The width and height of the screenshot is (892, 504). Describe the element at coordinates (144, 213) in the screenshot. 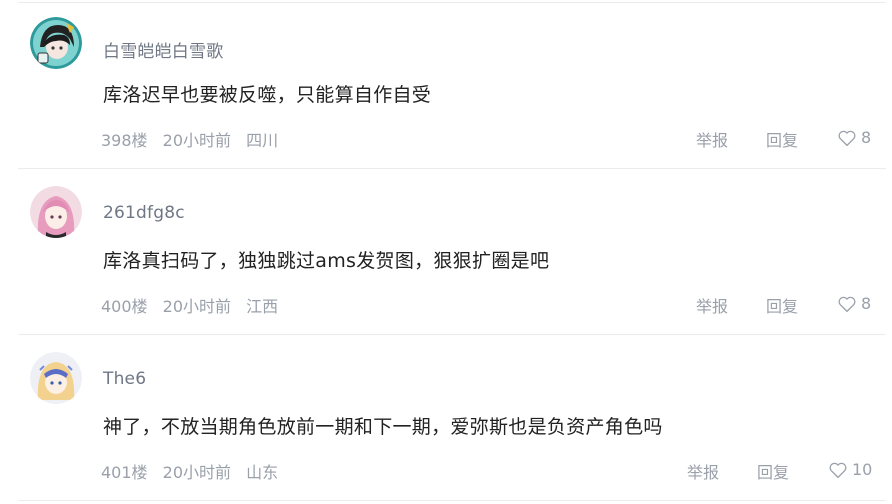

I see `username: 261dfg8c` at that location.